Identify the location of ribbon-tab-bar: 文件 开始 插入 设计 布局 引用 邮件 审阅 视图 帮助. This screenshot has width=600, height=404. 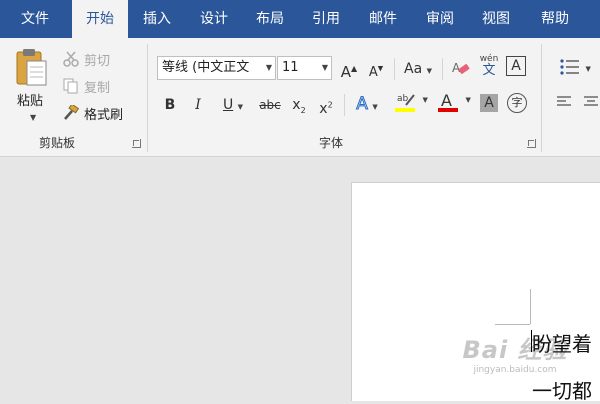
(300, 19).